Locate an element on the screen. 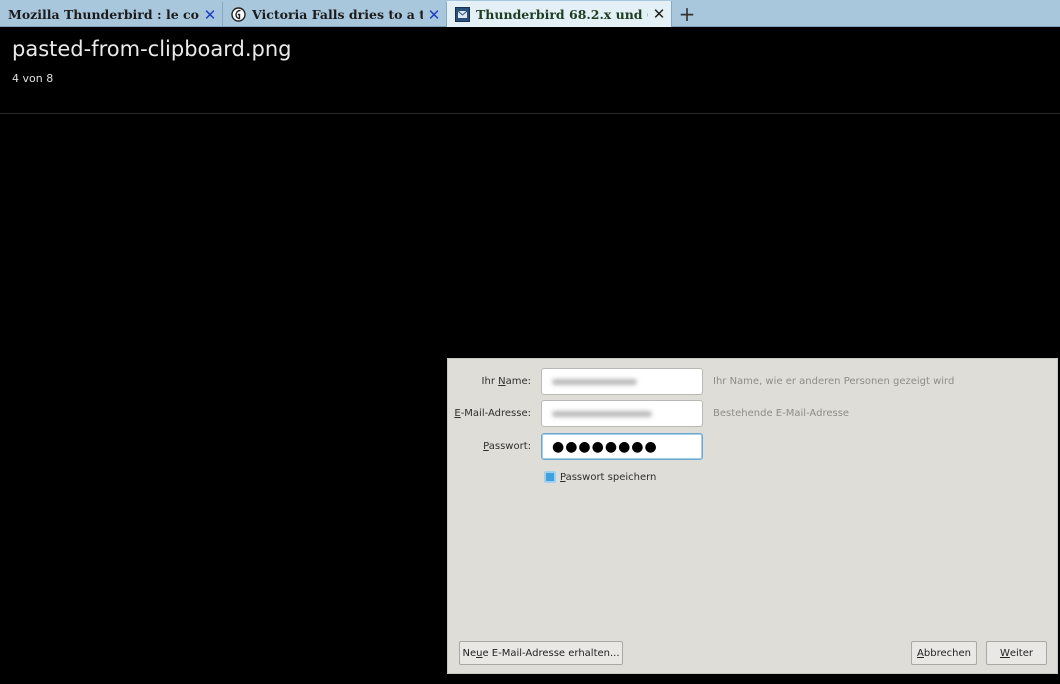  password-input is located at coordinates (622, 446).